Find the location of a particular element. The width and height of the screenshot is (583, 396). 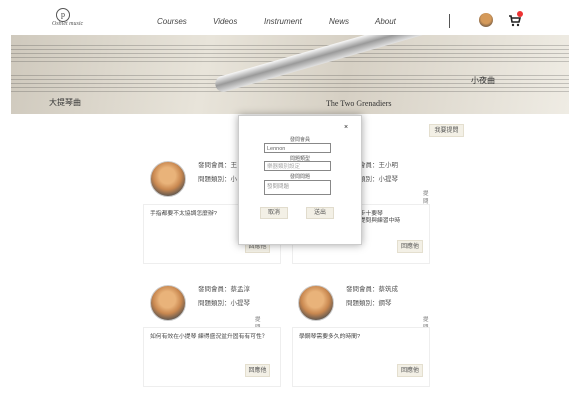

nav-link-news: News is located at coordinates (339, 21).